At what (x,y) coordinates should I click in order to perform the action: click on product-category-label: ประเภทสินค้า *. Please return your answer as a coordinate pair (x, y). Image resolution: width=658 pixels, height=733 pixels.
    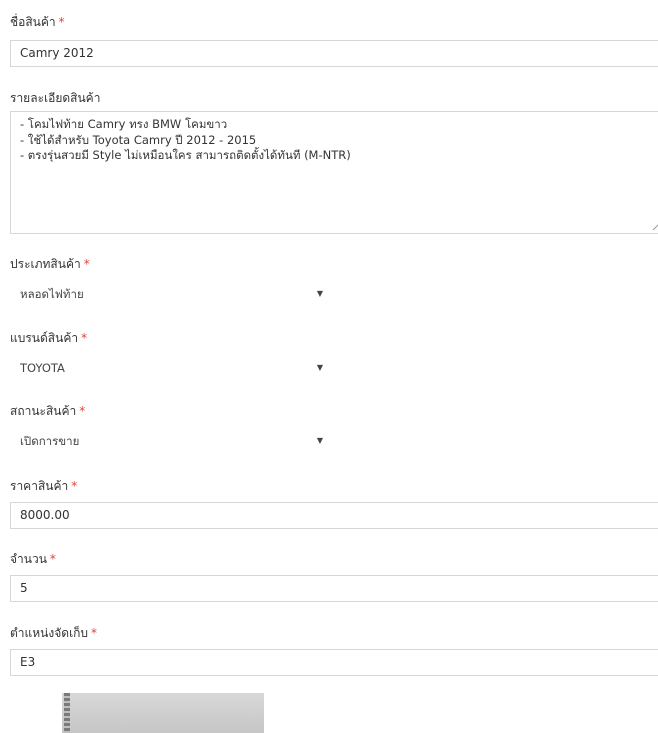
    Looking at the image, I should click on (50, 264).